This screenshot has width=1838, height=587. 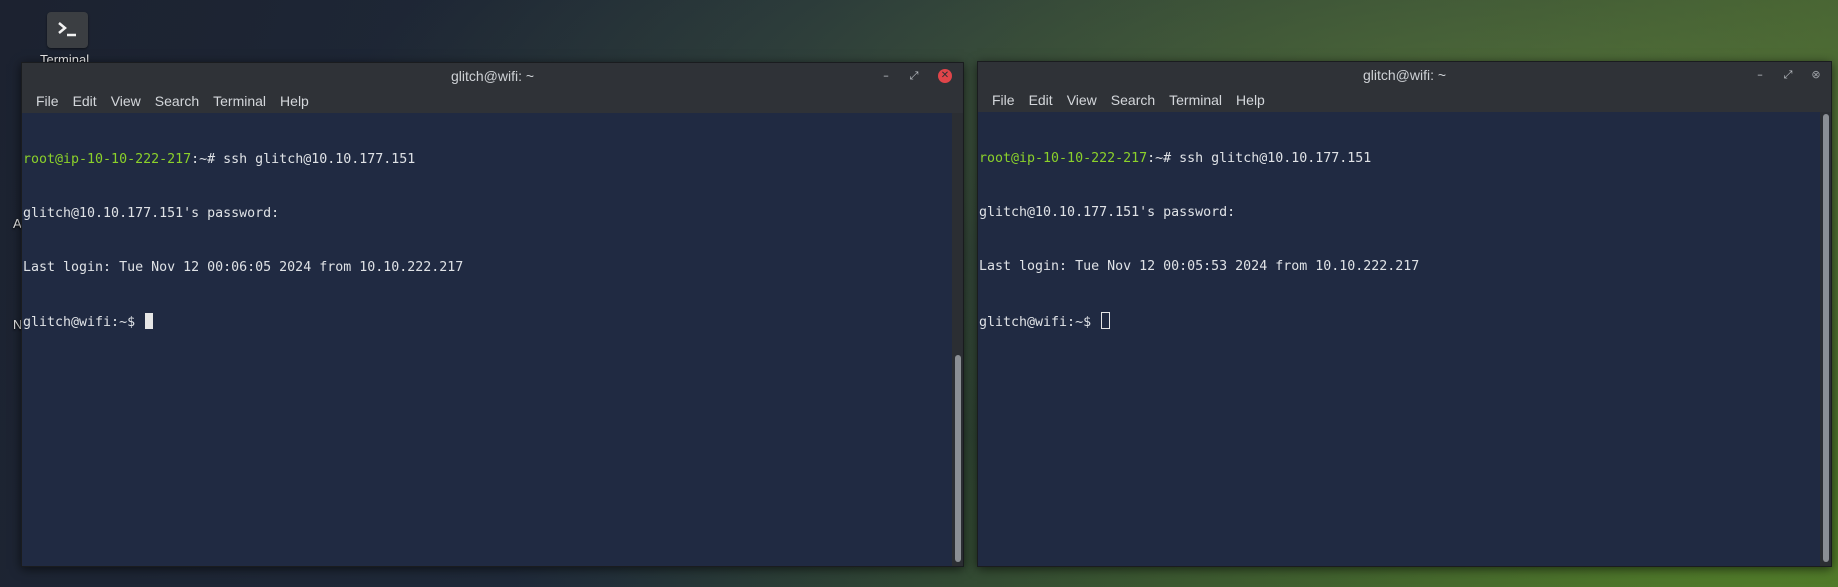 I want to click on close-button: ⊗, so click(x=1816, y=75).